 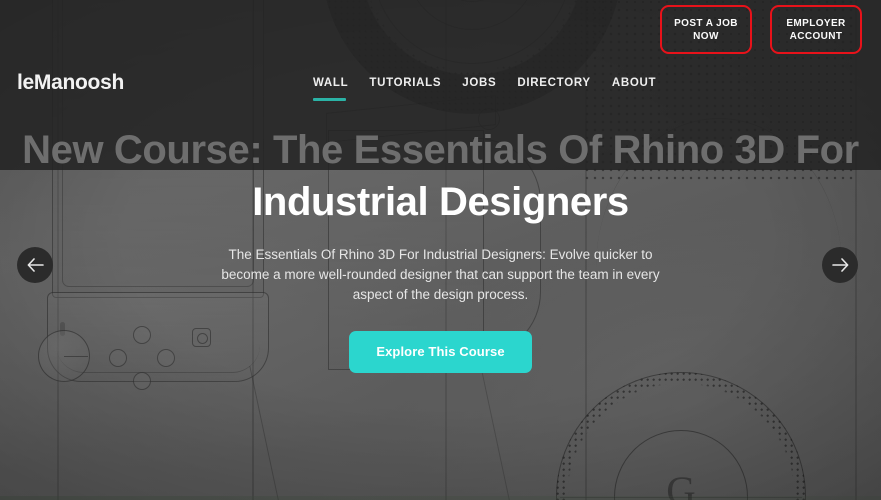 I want to click on nav-item-label: WALL, so click(x=331, y=83).